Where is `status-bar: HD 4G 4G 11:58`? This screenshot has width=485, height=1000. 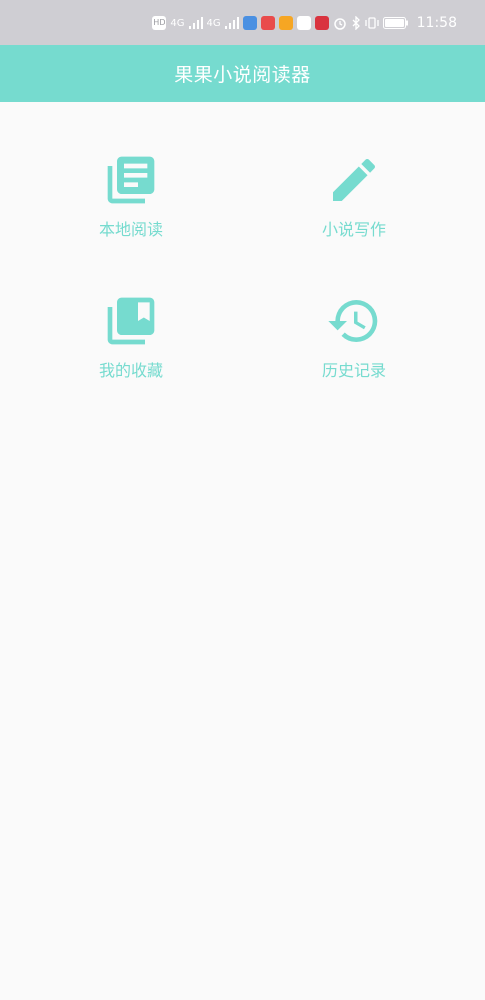
status-bar: HD 4G 4G 11:58 is located at coordinates (242, 22).